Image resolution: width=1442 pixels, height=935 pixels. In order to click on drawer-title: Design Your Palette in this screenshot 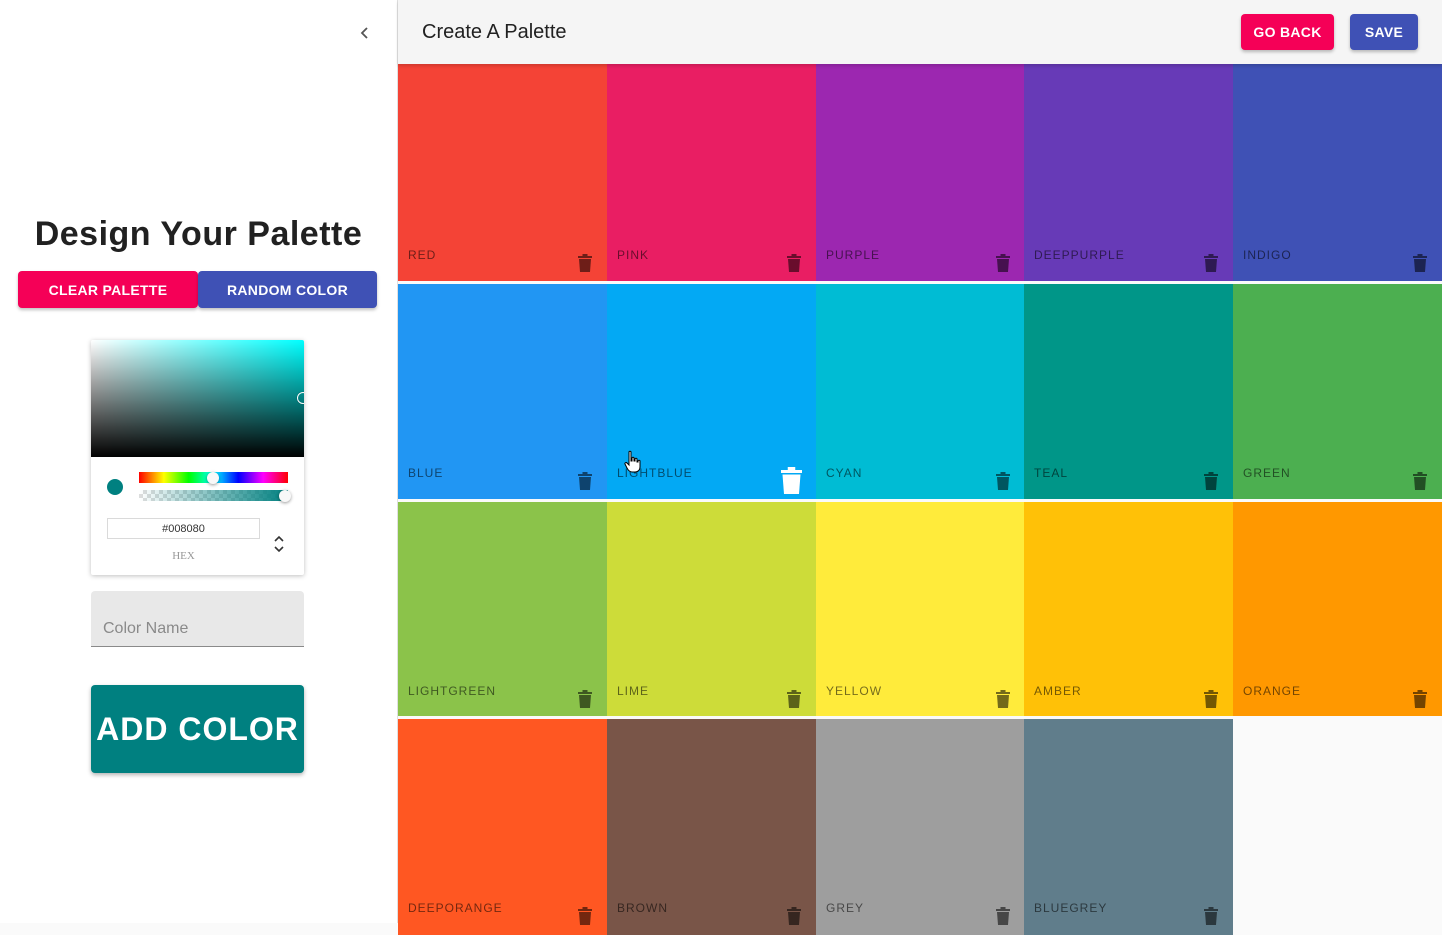, I will do `click(198, 234)`.